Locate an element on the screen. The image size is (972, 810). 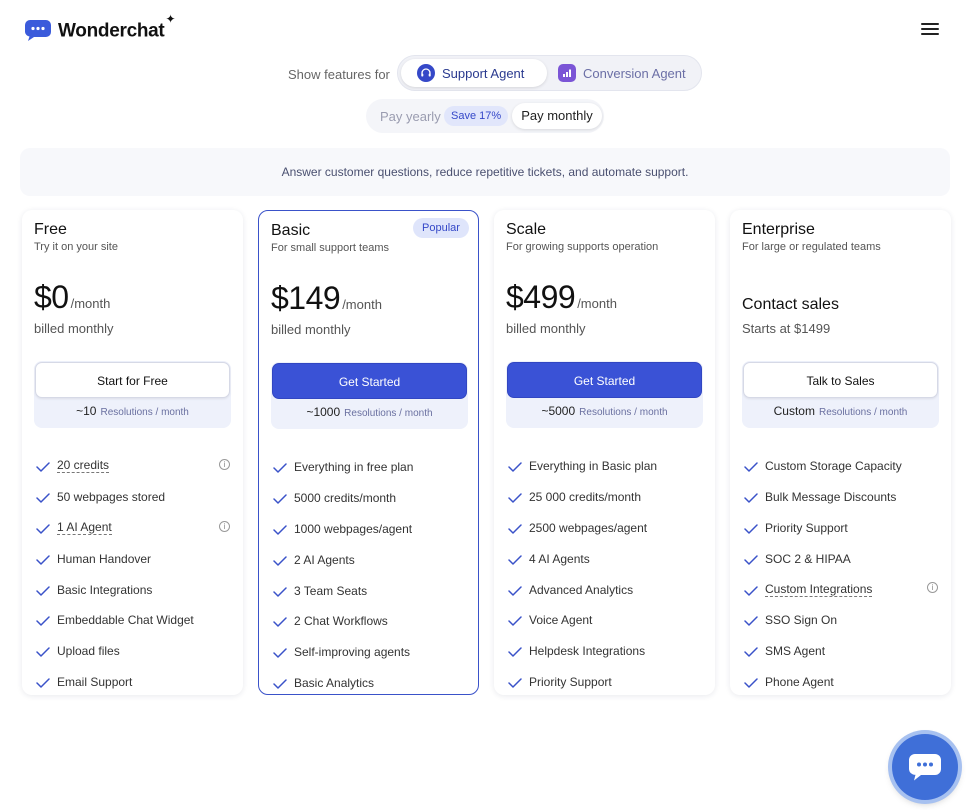
brand-logo: Wonderchat✦ is located at coordinates (100, 27).